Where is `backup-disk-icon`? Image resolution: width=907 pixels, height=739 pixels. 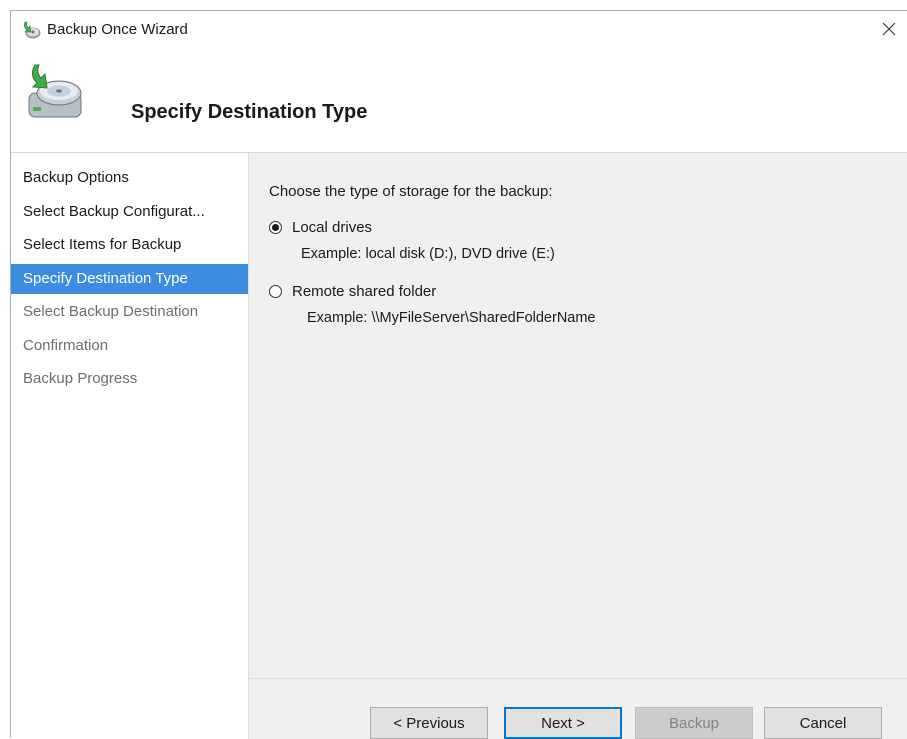
backup-disk-icon is located at coordinates (53, 93).